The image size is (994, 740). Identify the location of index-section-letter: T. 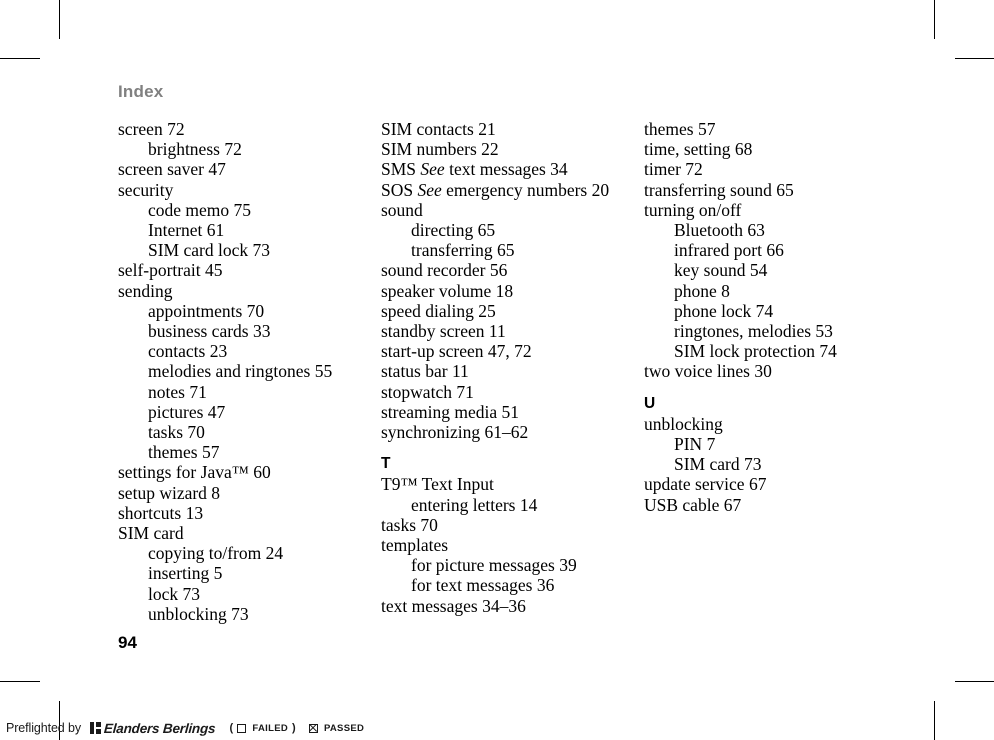
(386, 464).